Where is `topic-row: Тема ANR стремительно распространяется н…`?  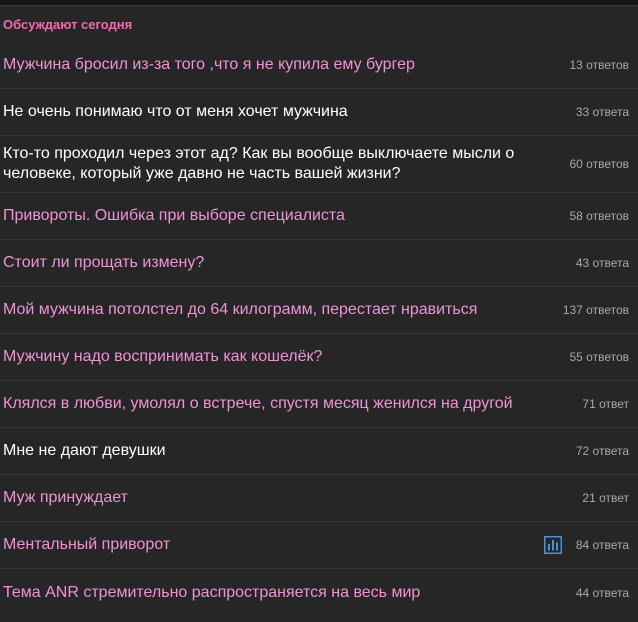 topic-row: Тема ANR стремительно распространяется н… is located at coordinates (319, 592).